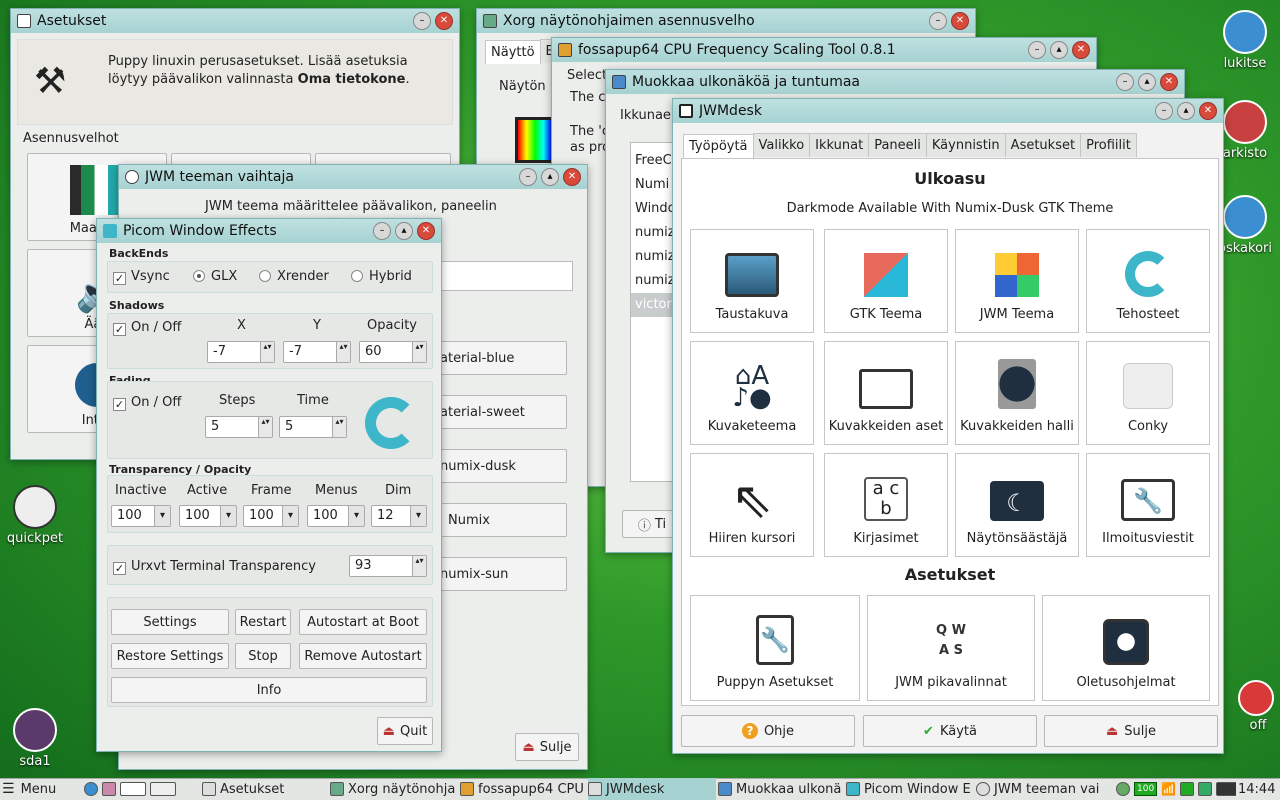 The image size is (1280, 800). I want to click on task-picom: Picom Window E, so click(910, 789).